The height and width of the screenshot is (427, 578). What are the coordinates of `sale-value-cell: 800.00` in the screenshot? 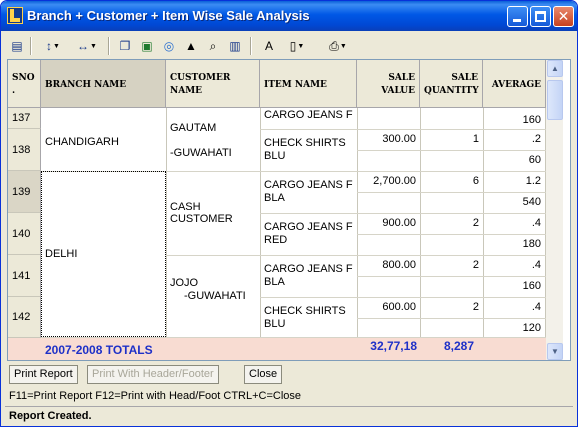 It's located at (388, 265).